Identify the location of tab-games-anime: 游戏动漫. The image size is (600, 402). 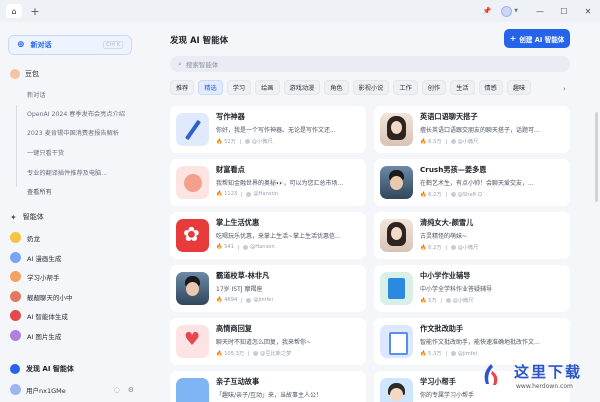
(302, 87).